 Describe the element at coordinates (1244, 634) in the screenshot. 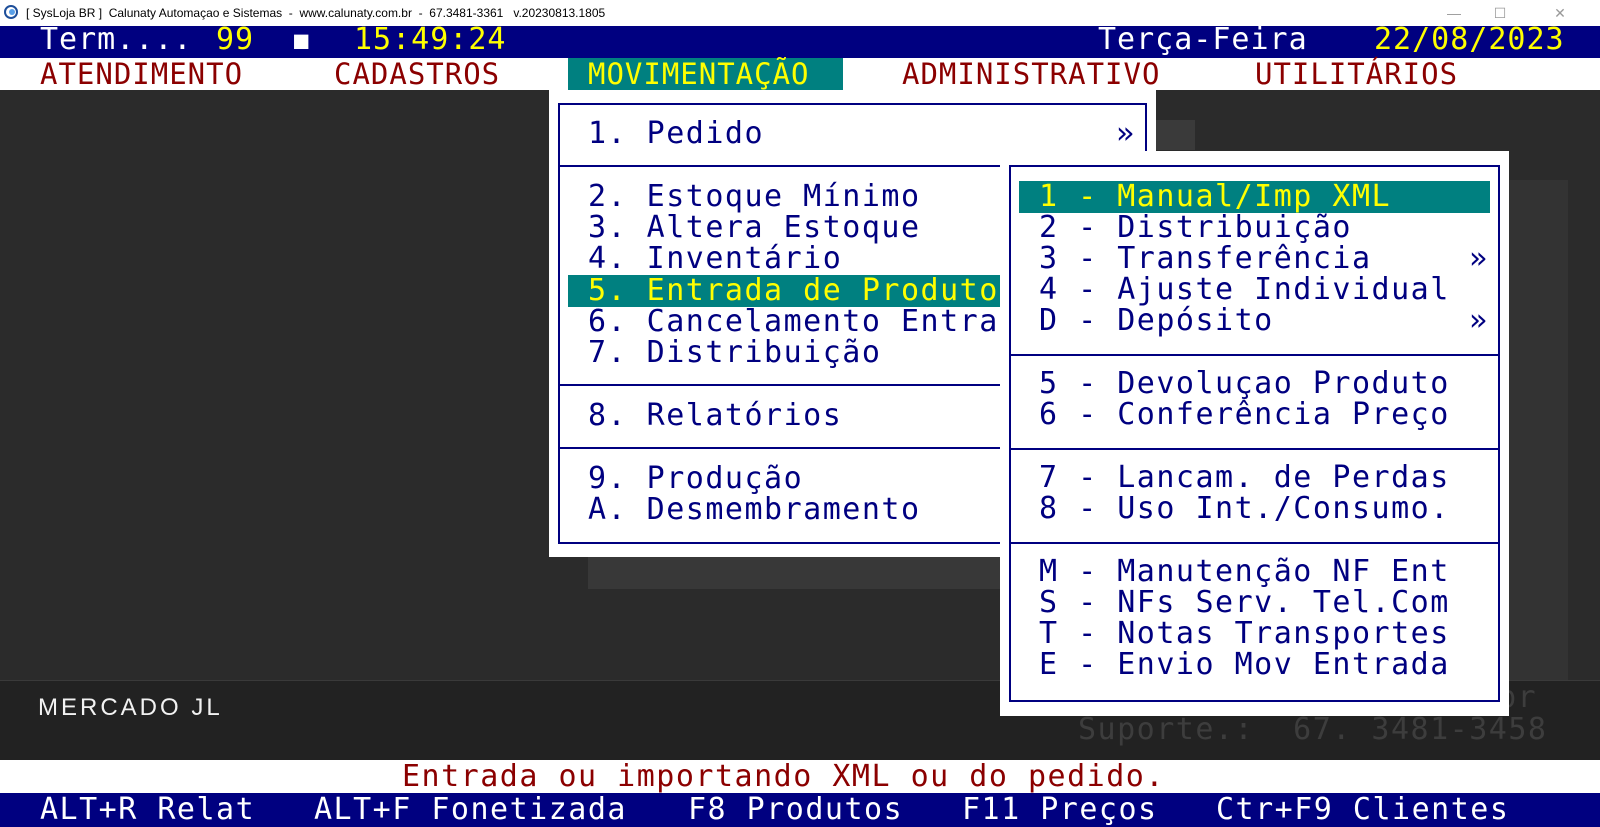

I see `submenu-item-notas-transportes: T - Notas Transportes` at that location.